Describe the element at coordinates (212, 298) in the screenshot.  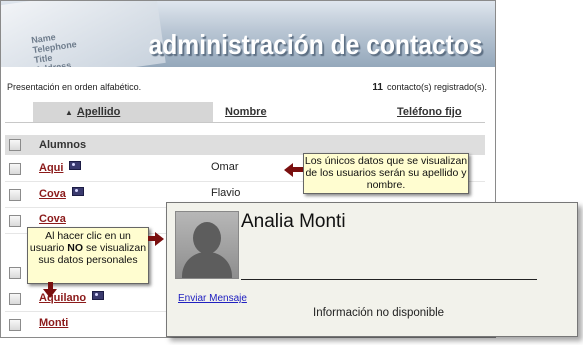
I see `send-message-link: Enviar Mensaje` at that location.